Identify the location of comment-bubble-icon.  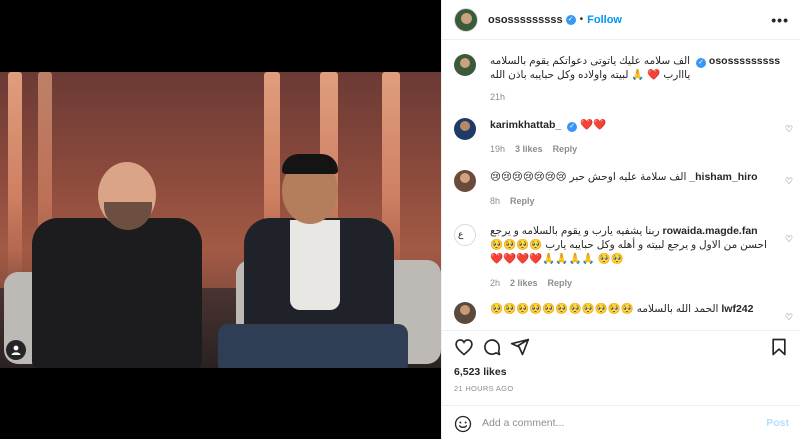
(492, 347).